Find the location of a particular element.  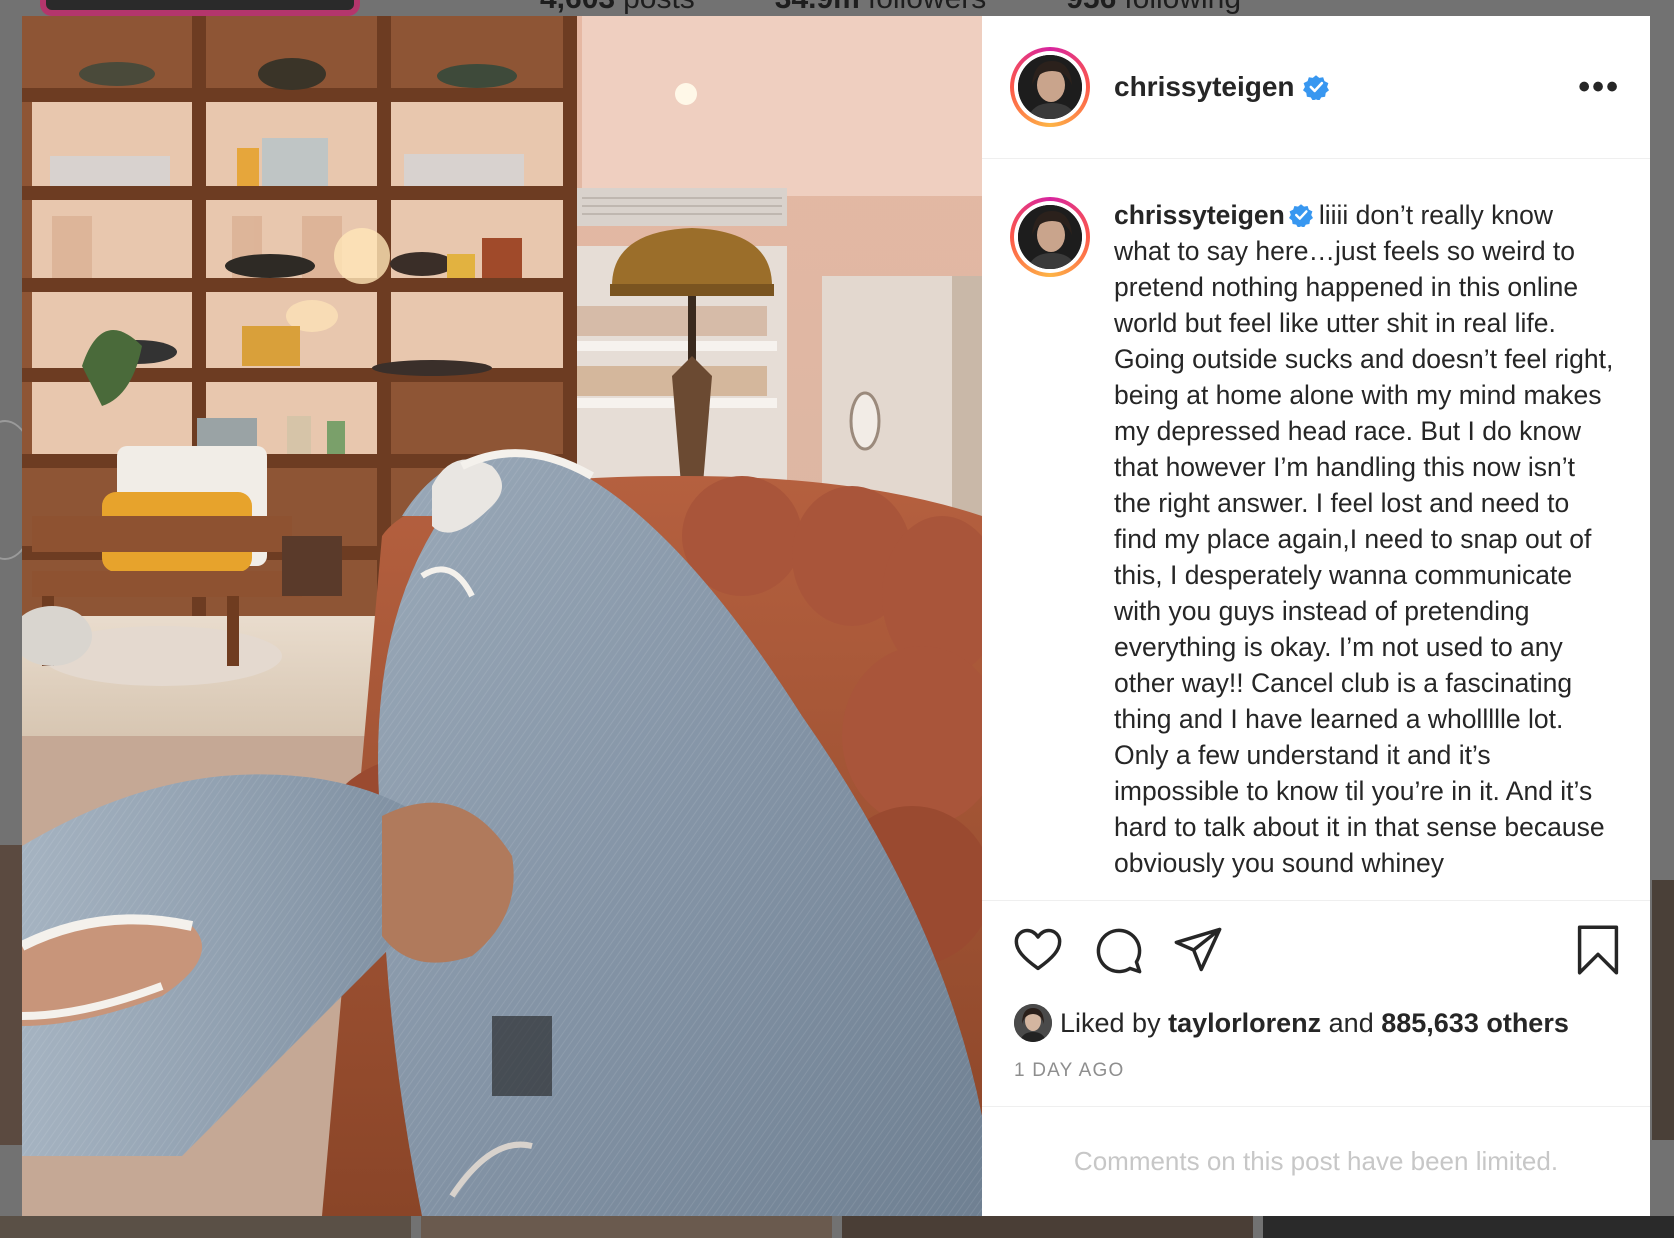

author-avatar is located at coordinates (1050, 87).